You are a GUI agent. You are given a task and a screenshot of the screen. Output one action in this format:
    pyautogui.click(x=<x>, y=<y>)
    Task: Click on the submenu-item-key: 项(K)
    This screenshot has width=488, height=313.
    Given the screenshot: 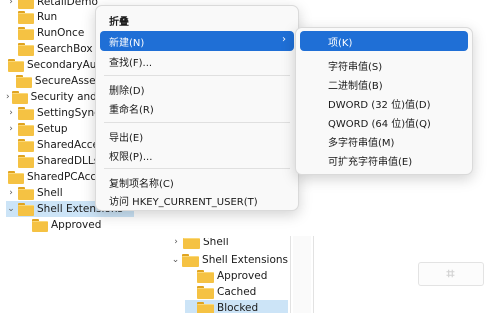 What is the action you would take?
    pyautogui.click(x=384, y=41)
    